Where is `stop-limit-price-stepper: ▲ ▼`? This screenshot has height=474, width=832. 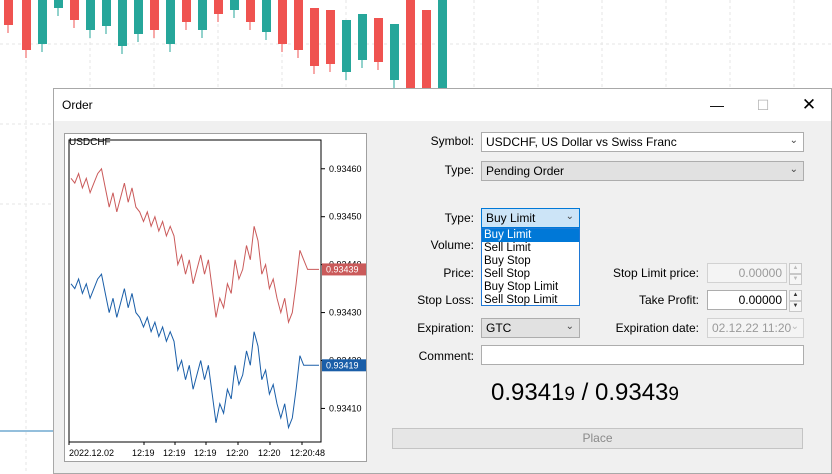
stop-limit-price-stepper: ▲ ▼ is located at coordinates (795, 274).